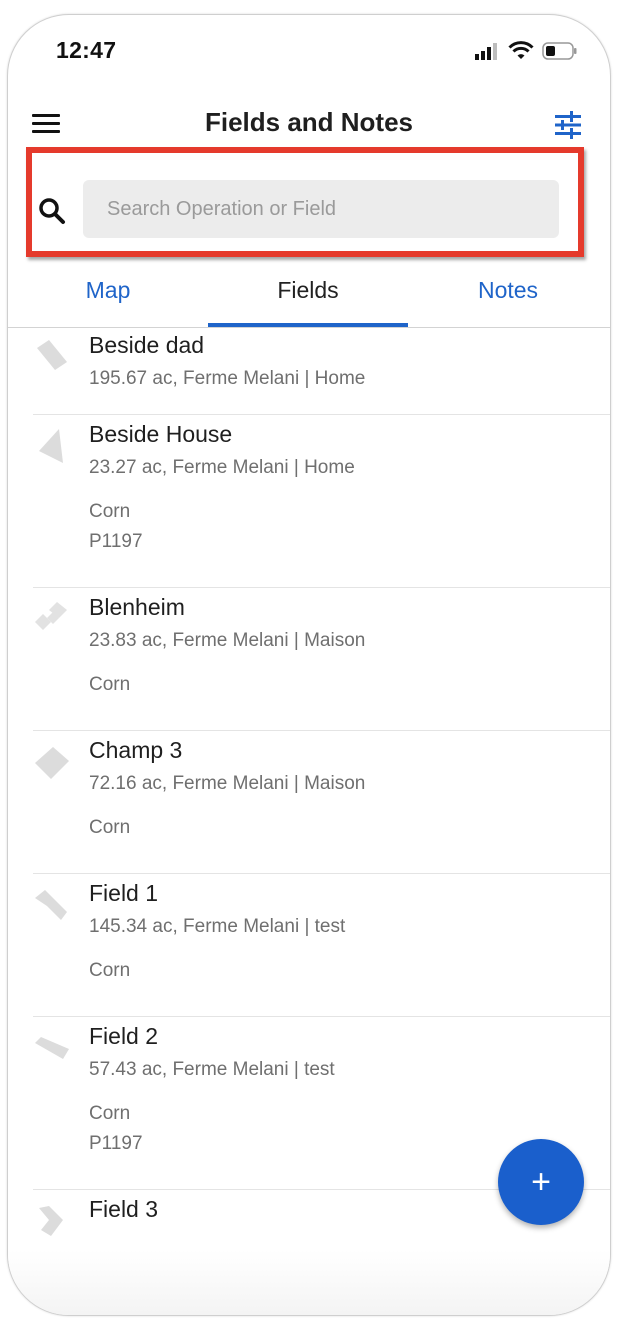  I want to click on field-name: Champ 3, so click(136, 750).